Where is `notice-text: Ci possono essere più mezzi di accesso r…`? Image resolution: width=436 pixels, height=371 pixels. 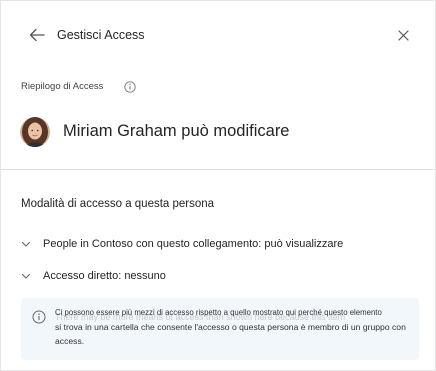
notice-text: Ci possono essere più mezzi di accesso r… is located at coordinates (236, 327).